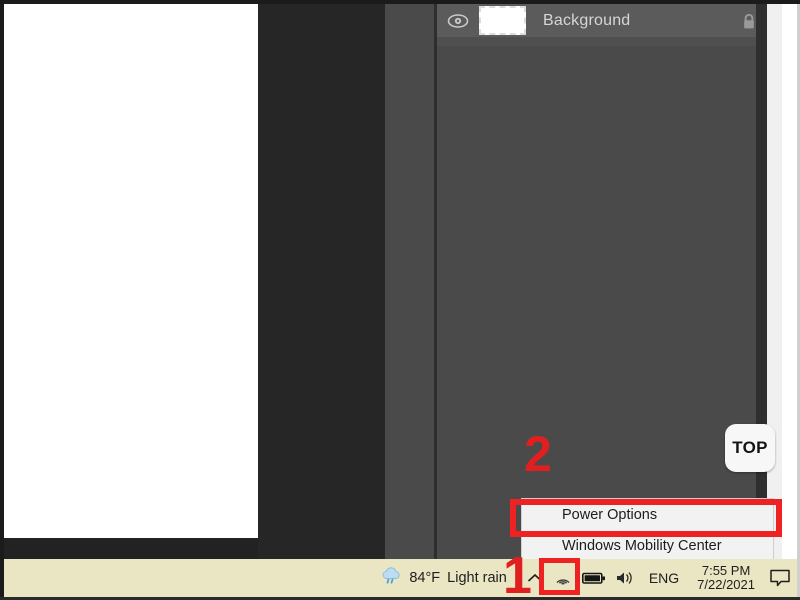 The image size is (800, 600). I want to click on annotation-step-2: 2, so click(538, 454).